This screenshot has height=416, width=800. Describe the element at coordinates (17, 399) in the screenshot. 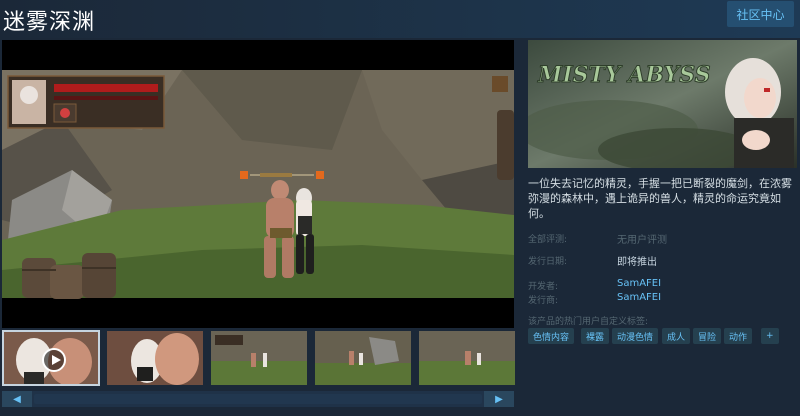

I see `scroll-left-button: ◀` at that location.